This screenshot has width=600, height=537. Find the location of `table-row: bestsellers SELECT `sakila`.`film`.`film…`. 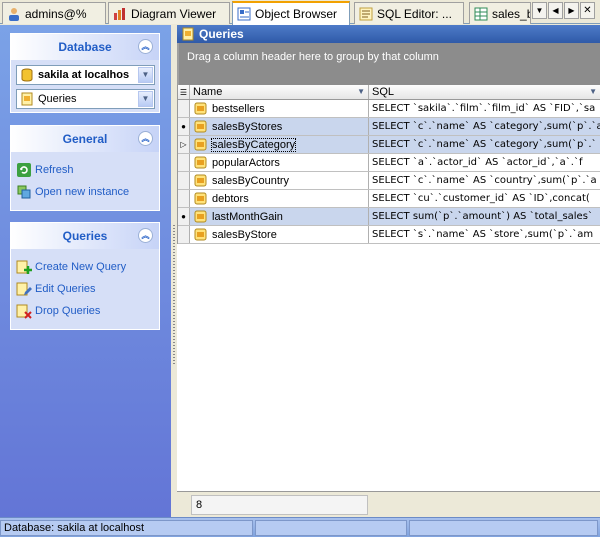

table-row: bestsellers SELECT `sakila`.`film`.`film… is located at coordinates (389, 109).